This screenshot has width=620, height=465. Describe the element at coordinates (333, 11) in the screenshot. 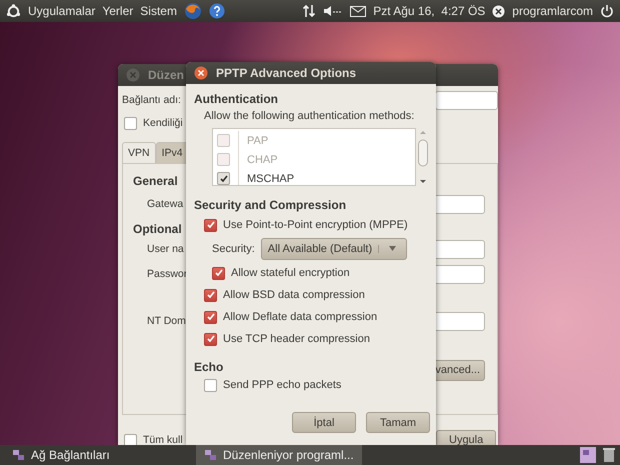

I see `speaker-icon` at that location.